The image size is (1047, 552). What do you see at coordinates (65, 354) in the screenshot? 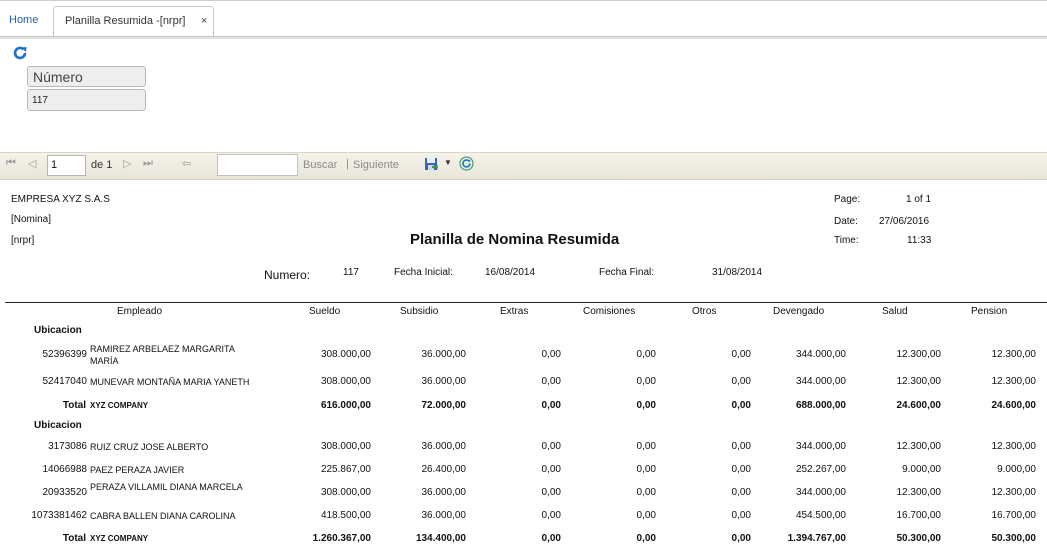
I see `employee-id: 52396399` at bounding box center [65, 354].